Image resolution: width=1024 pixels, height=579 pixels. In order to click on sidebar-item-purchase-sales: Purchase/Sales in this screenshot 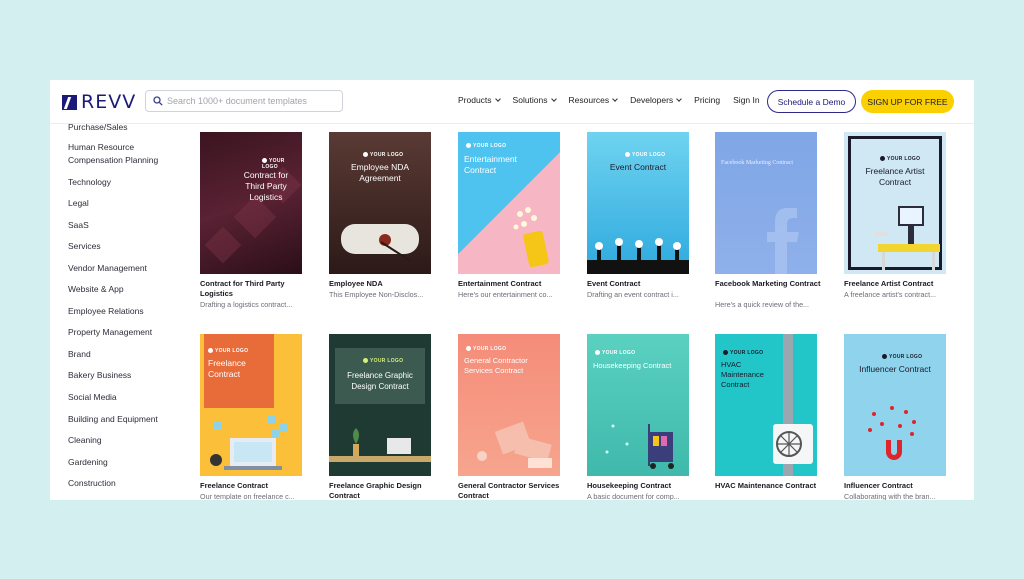, I will do `click(98, 127)`.